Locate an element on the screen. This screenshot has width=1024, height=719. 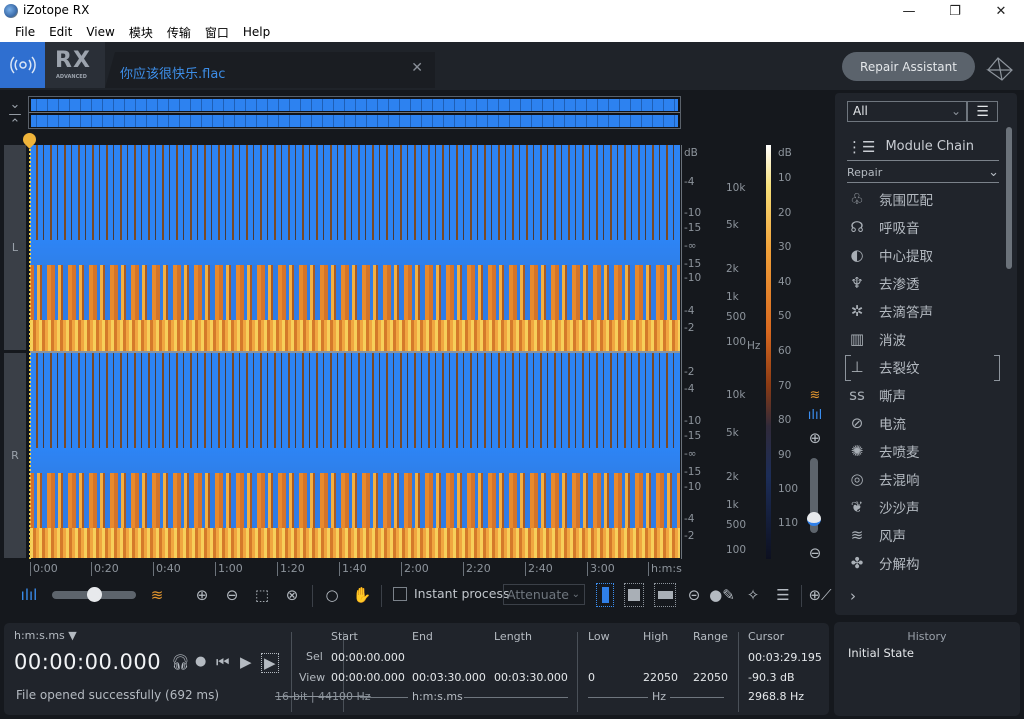
menu-transport: 传输 is located at coordinates (179, 32).